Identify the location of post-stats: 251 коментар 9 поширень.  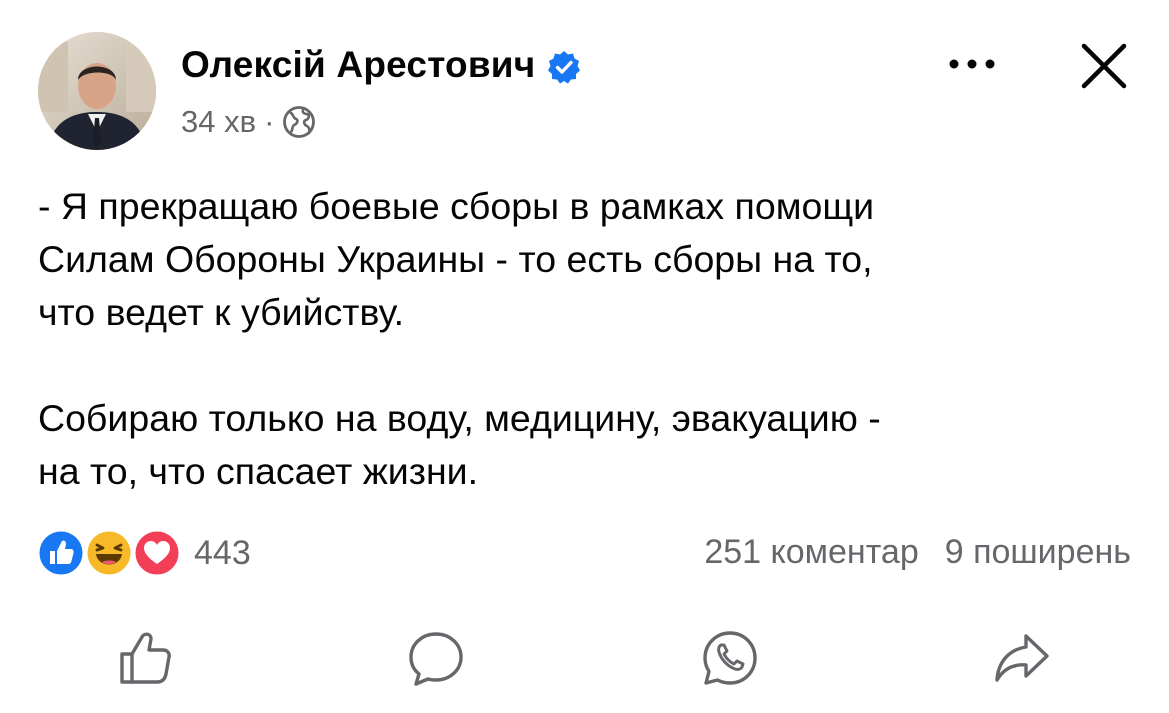
(917, 552).